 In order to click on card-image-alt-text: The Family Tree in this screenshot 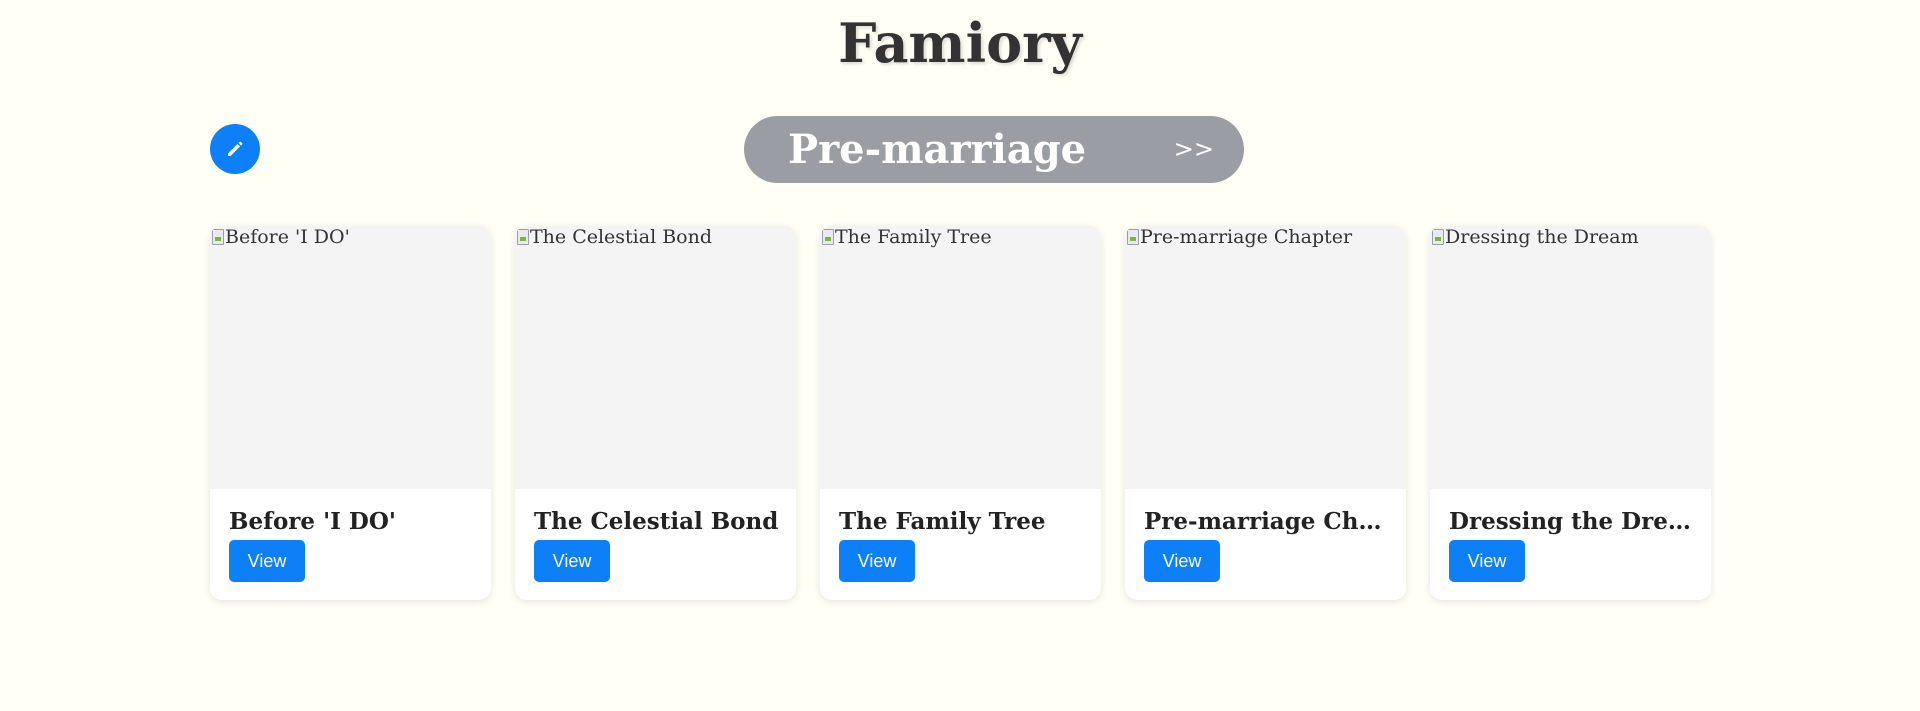, I will do `click(913, 237)`.